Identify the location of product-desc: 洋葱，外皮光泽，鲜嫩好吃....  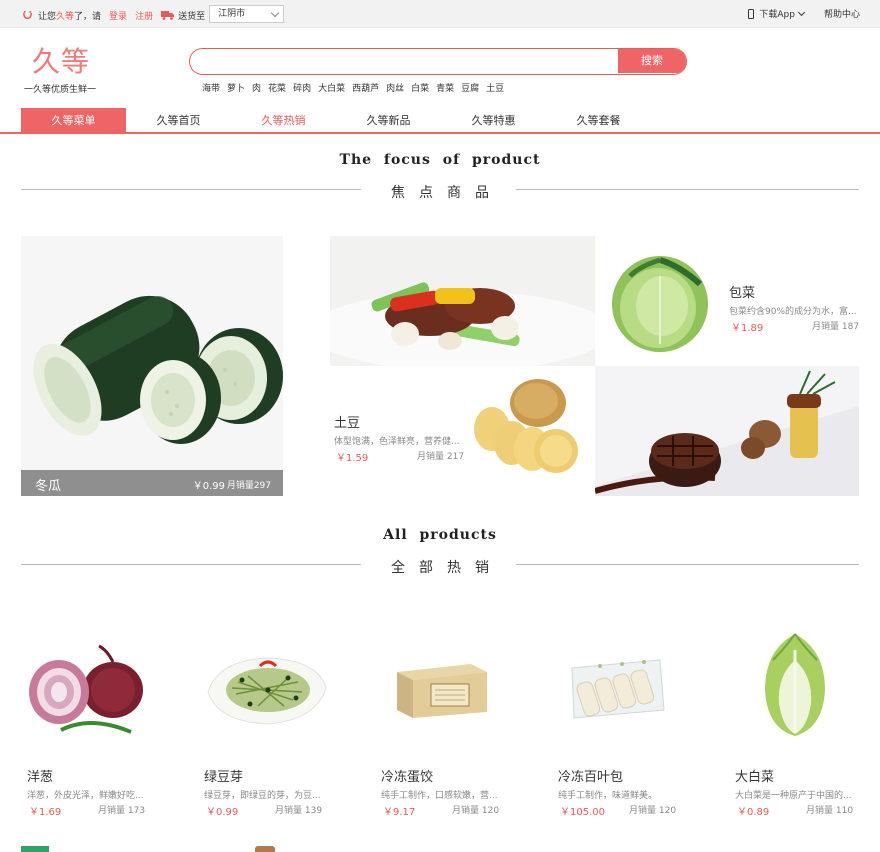
(85, 796).